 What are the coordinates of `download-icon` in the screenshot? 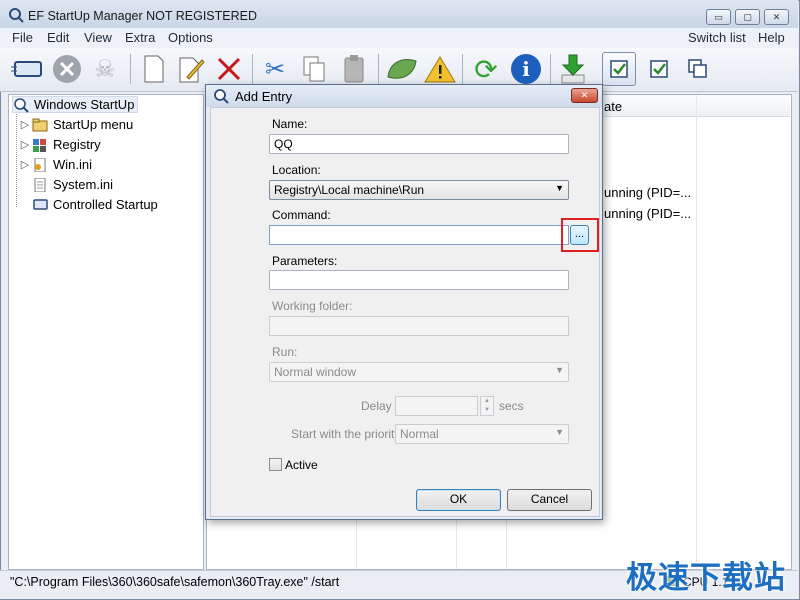 It's located at (573, 69).